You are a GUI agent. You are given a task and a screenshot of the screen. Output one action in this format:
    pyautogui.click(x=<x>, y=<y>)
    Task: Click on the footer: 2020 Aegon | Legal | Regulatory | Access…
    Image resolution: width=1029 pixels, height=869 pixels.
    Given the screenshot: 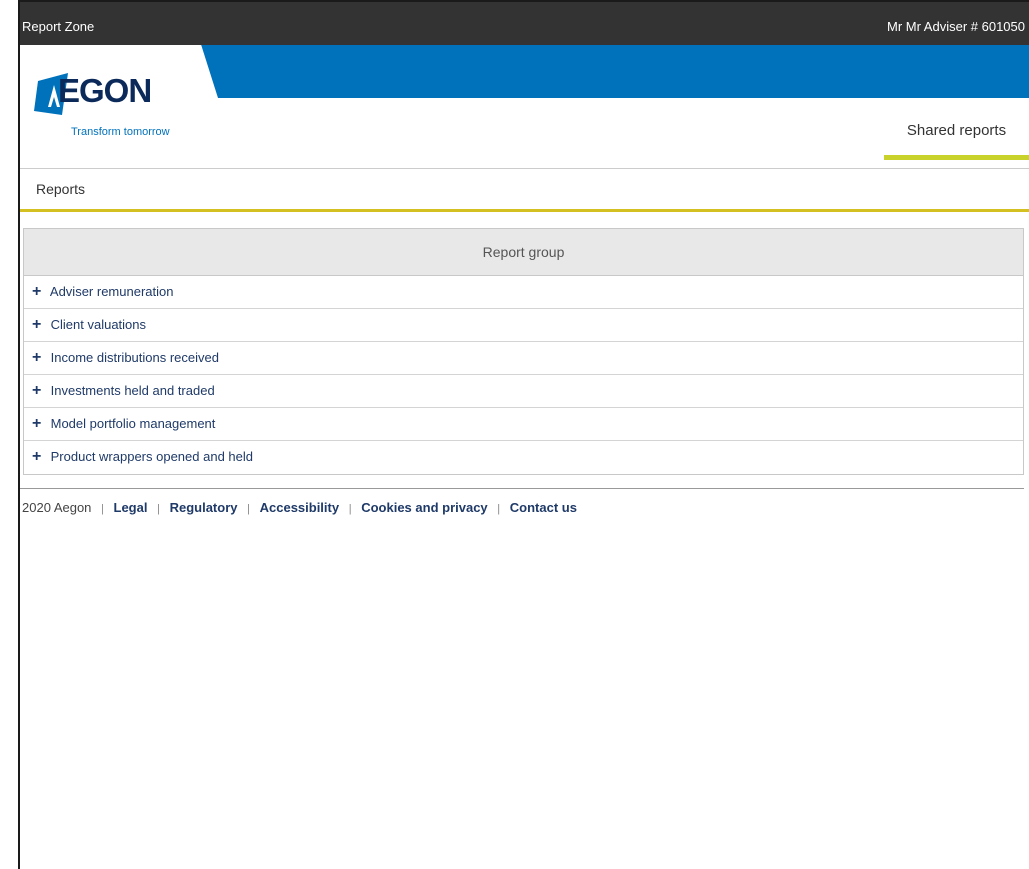 What is the action you would take?
    pyautogui.click(x=299, y=507)
    